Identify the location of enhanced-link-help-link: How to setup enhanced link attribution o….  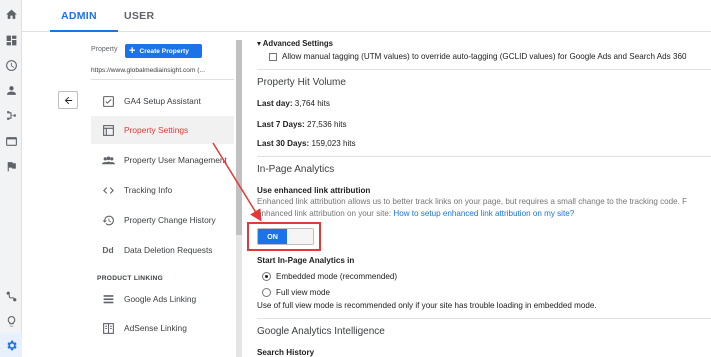
(483, 213).